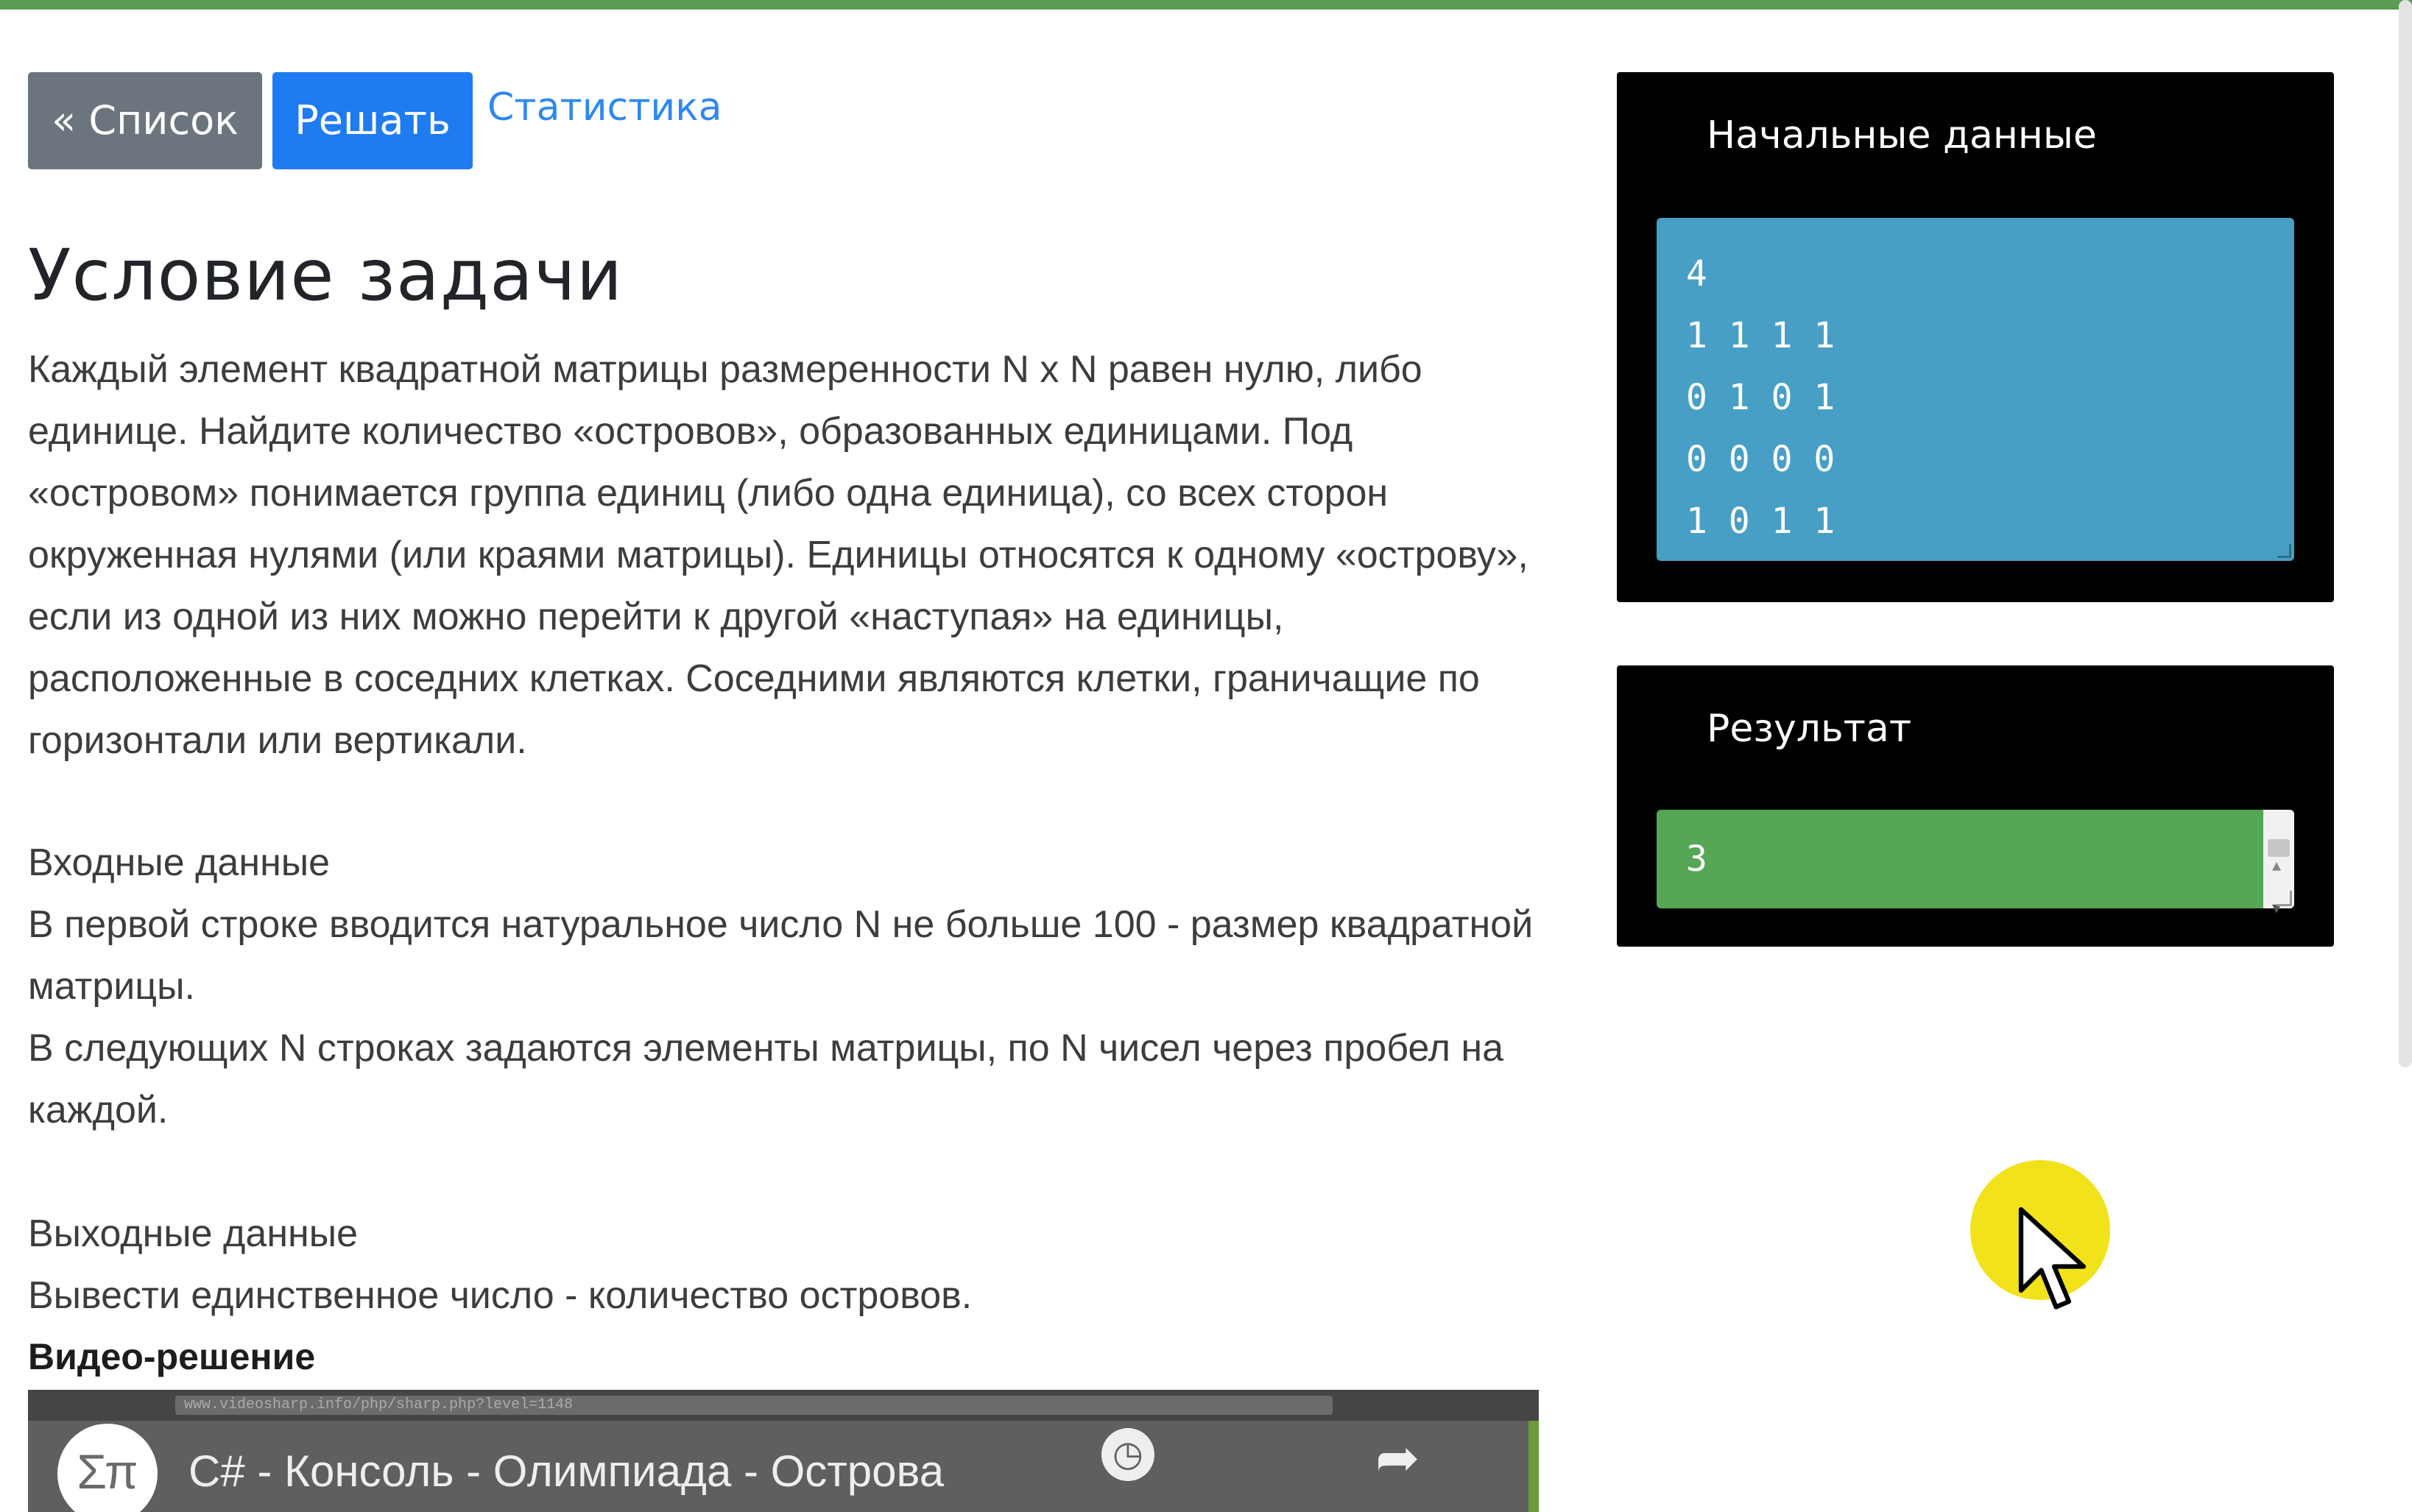 The image size is (2412, 1512). I want to click on video-solution-heading: Видео-решение, so click(172, 1356).